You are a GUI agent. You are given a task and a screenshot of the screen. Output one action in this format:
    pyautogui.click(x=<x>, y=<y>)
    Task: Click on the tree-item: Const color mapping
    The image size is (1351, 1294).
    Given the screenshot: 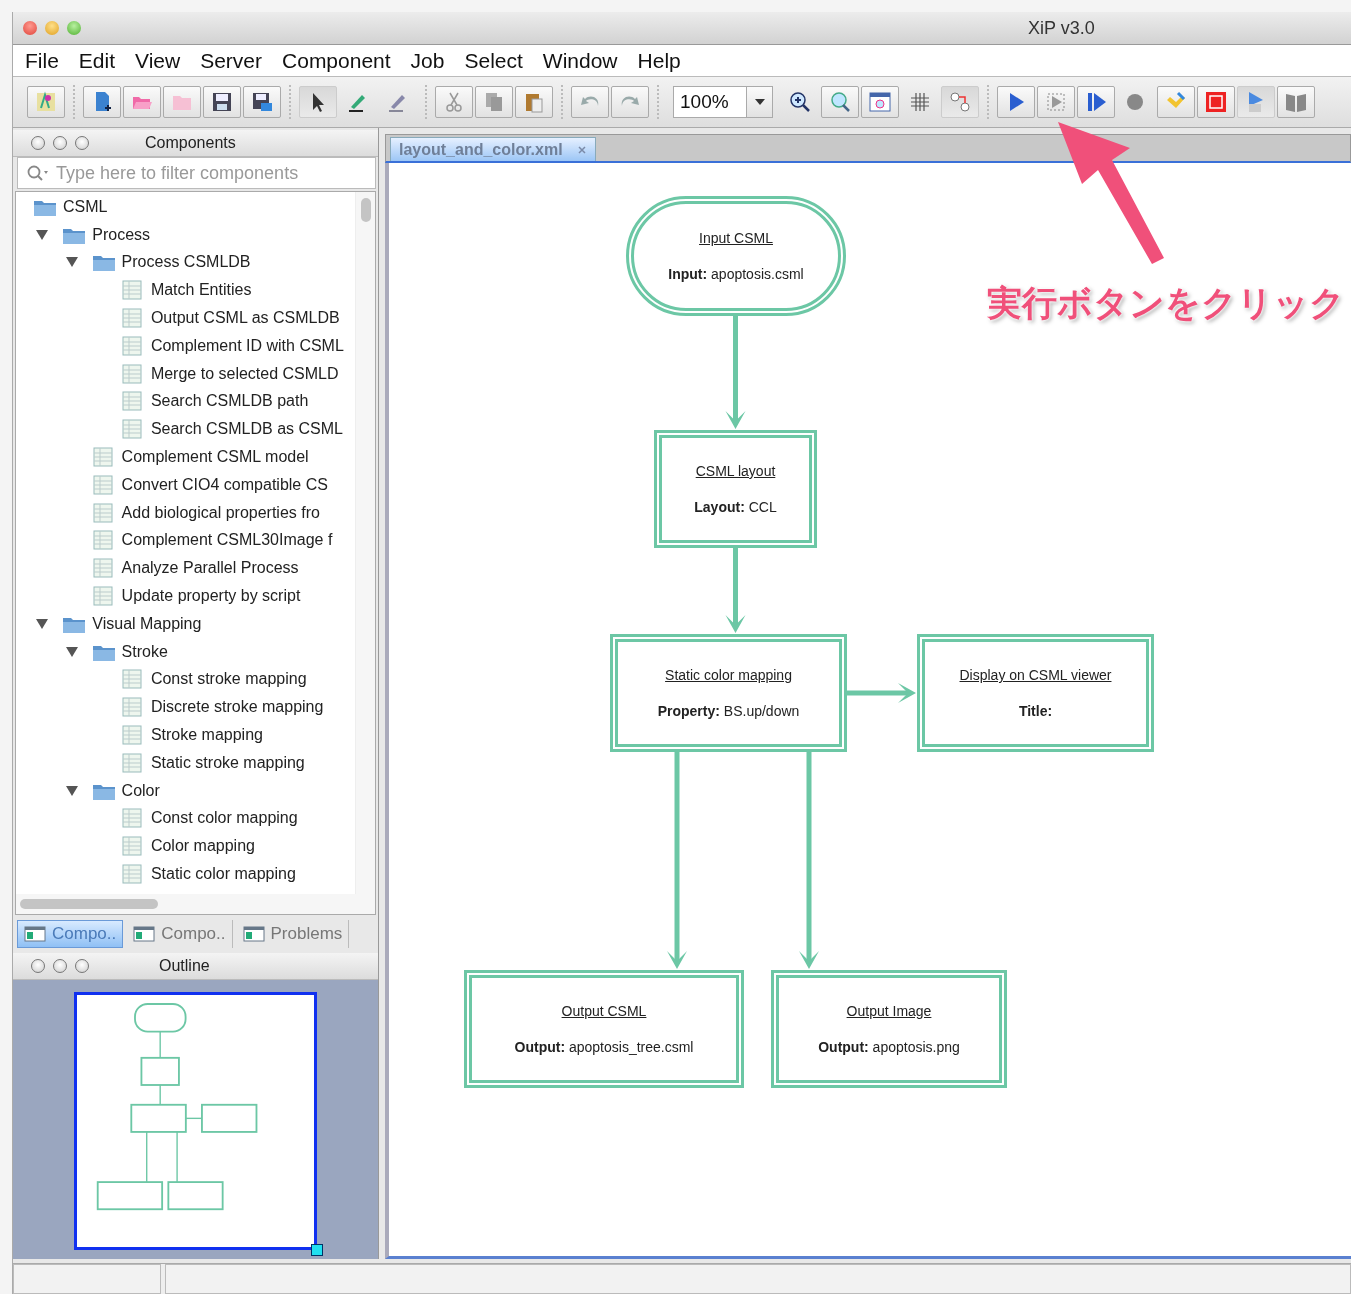 What is the action you would take?
    pyautogui.click(x=185, y=818)
    